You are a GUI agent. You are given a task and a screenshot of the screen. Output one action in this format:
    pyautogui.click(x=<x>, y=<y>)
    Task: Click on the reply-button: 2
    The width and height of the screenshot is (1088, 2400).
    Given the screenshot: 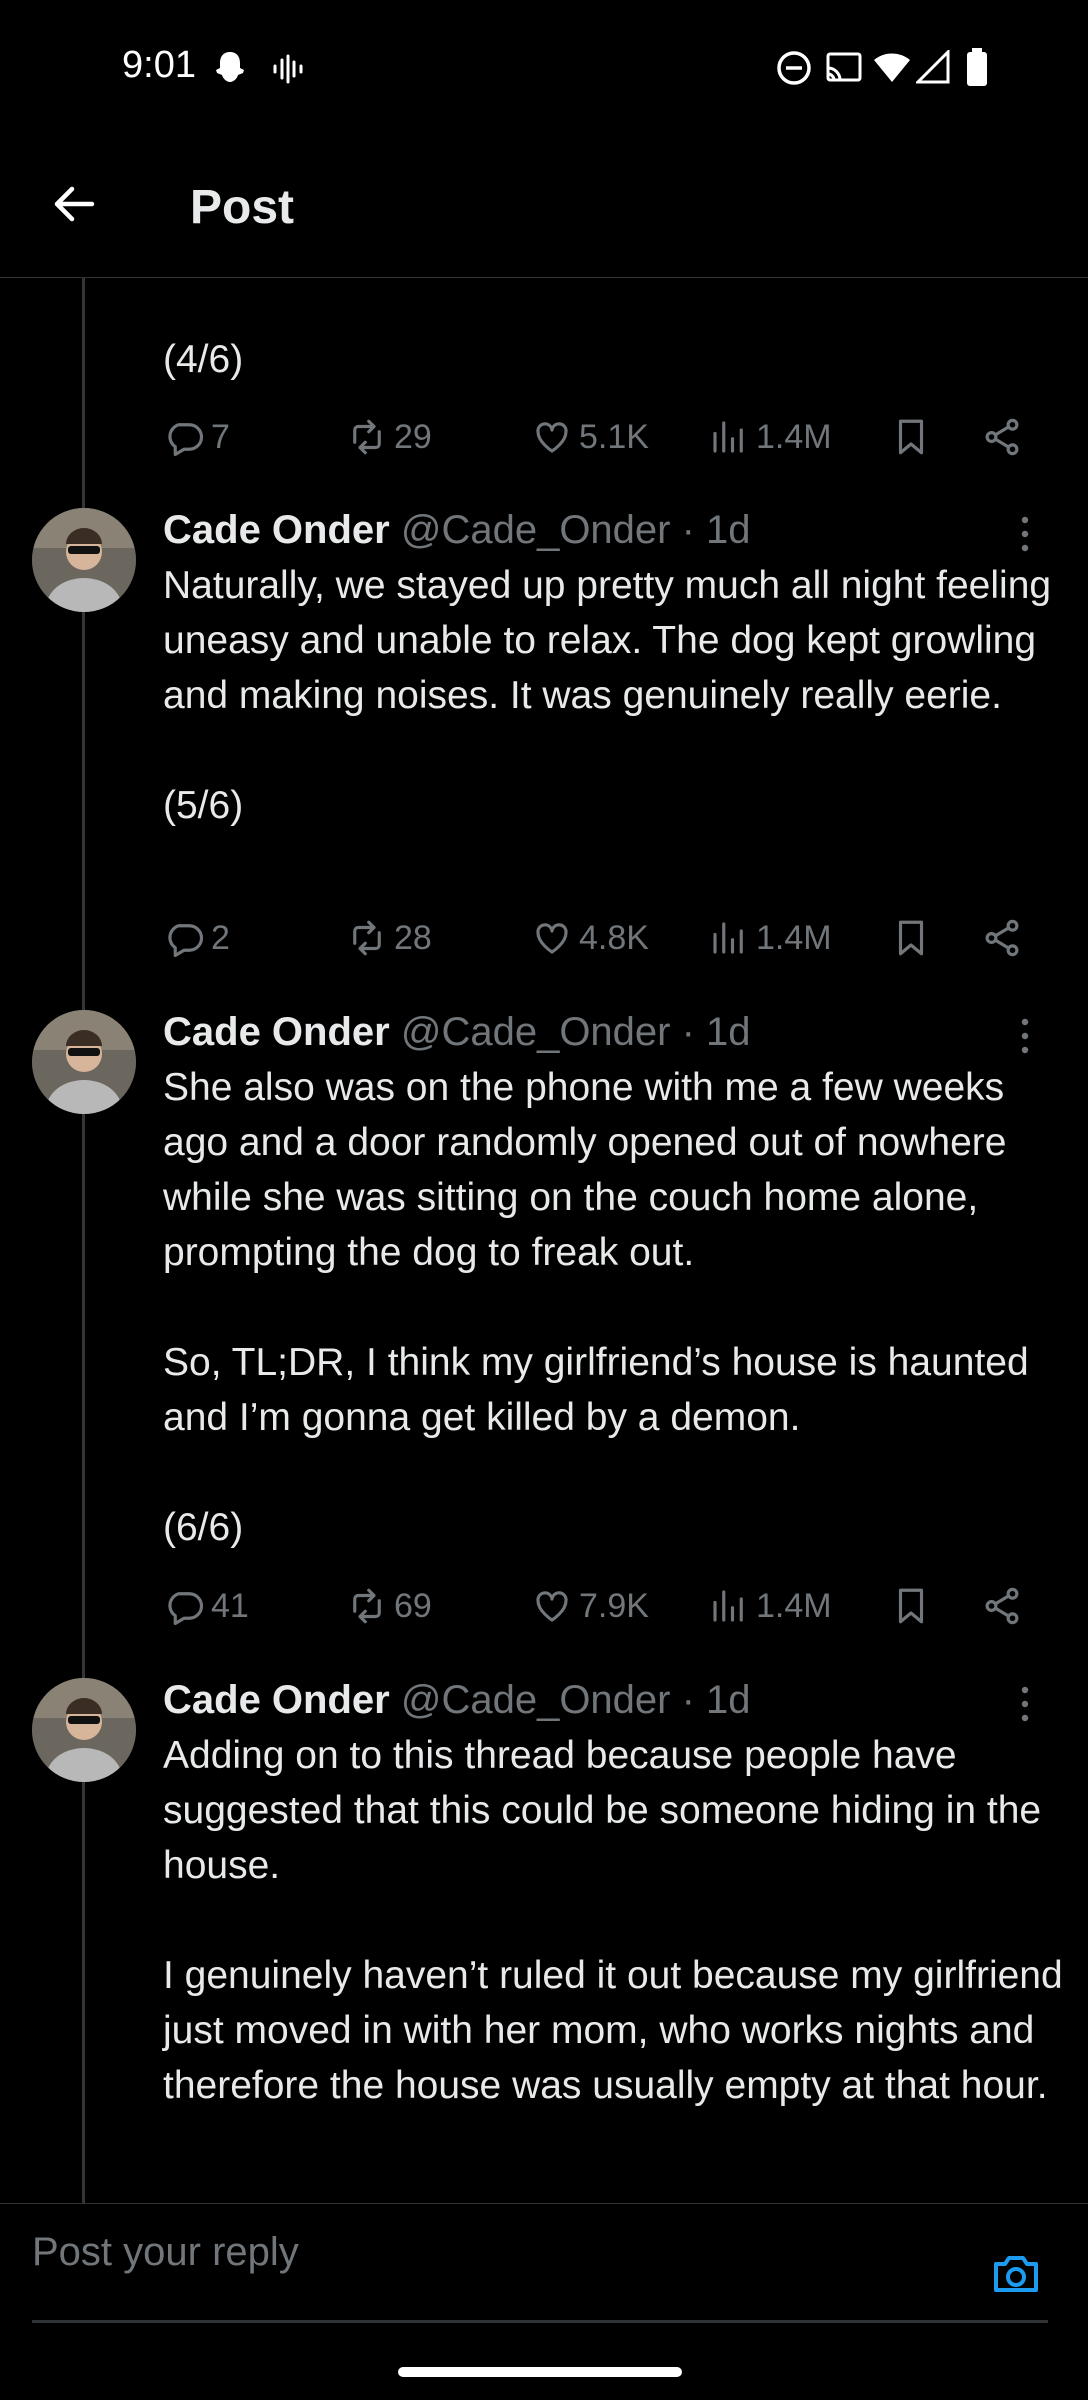 What is the action you would take?
    pyautogui.click(x=196, y=938)
    